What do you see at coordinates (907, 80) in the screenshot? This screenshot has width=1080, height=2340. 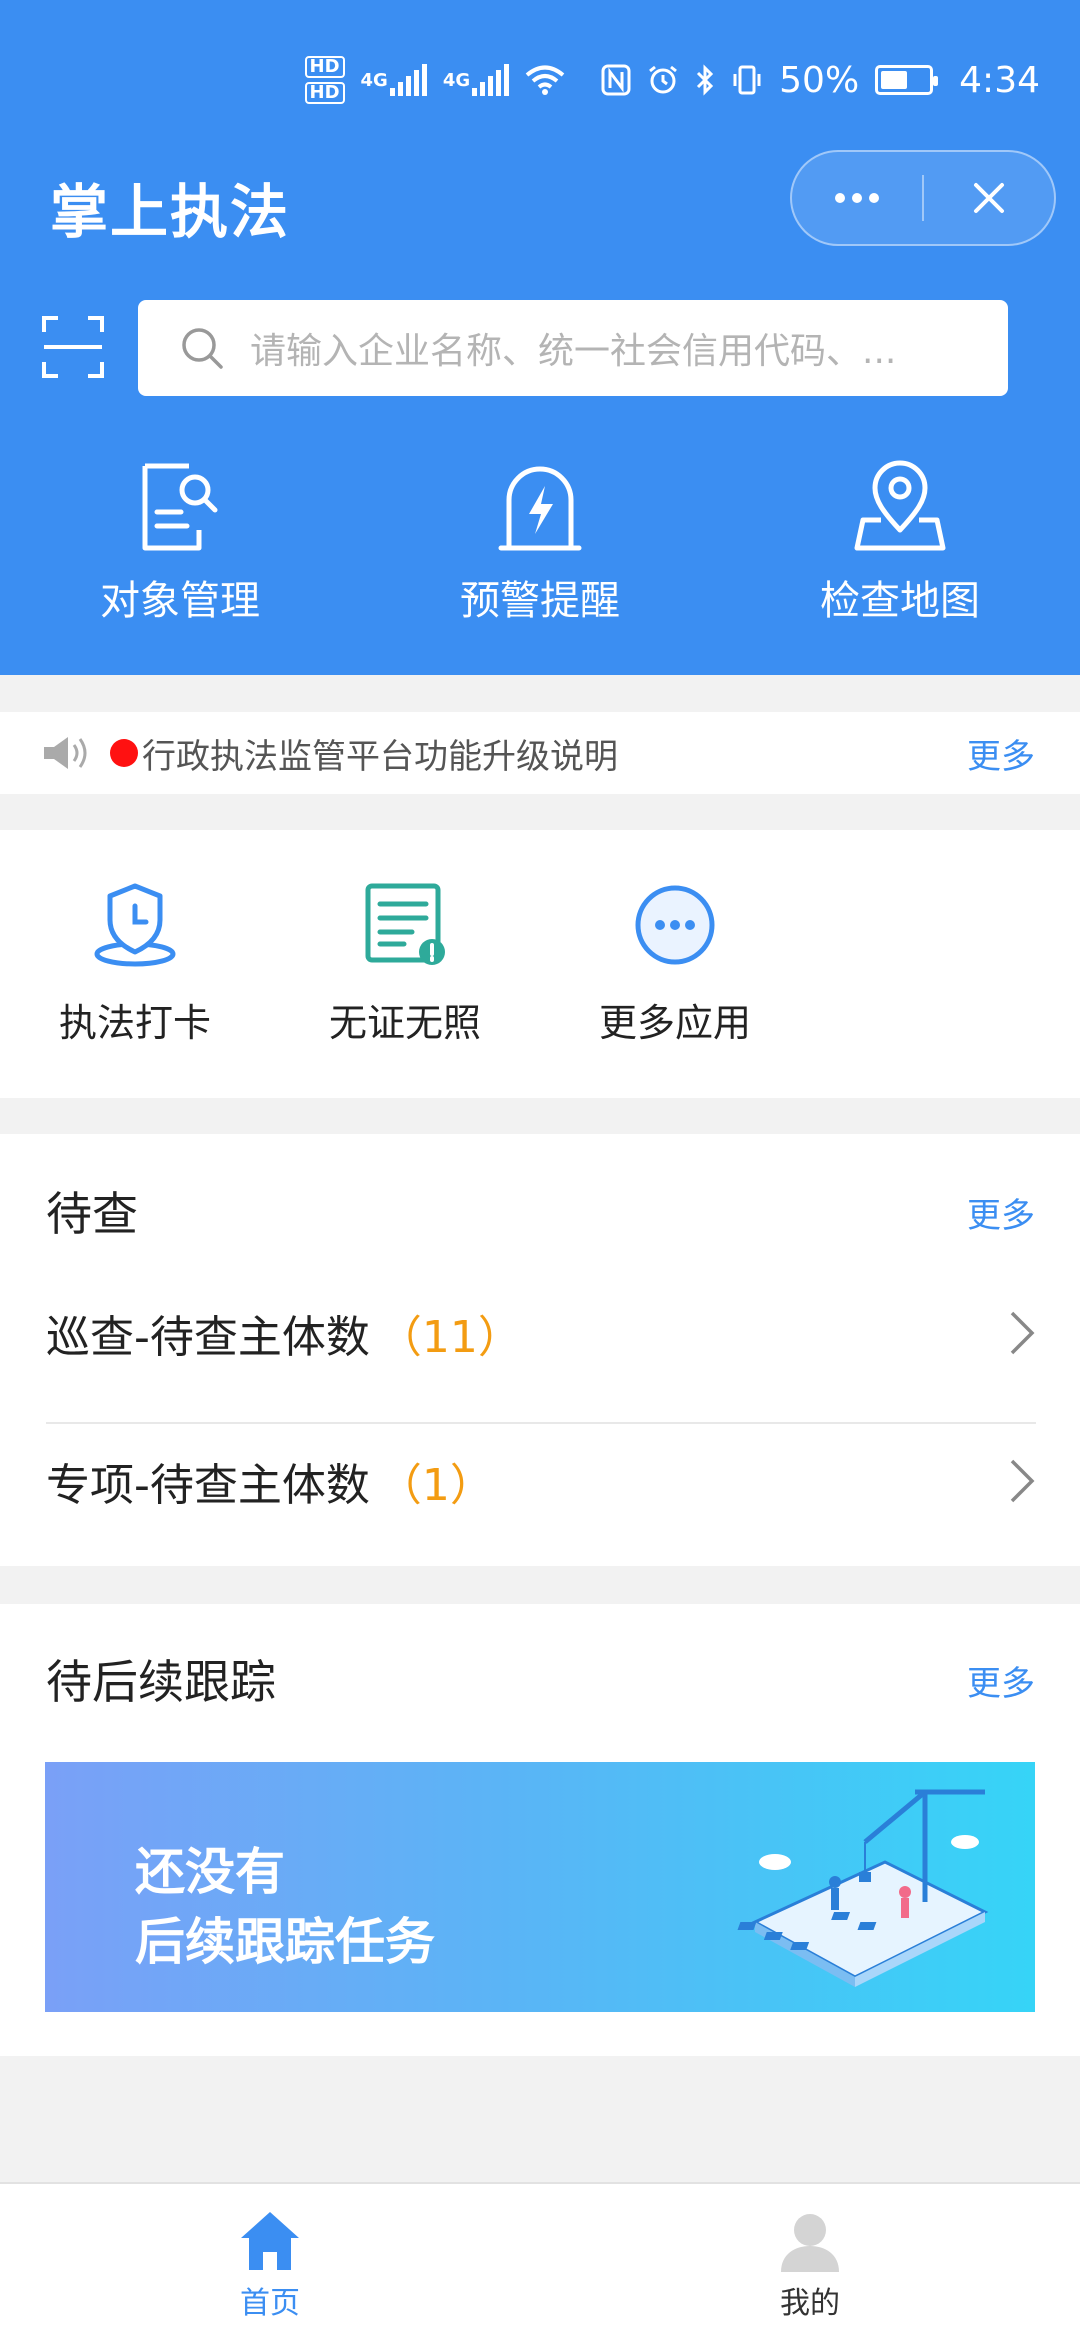 I see `battery-icon` at bounding box center [907, 80].